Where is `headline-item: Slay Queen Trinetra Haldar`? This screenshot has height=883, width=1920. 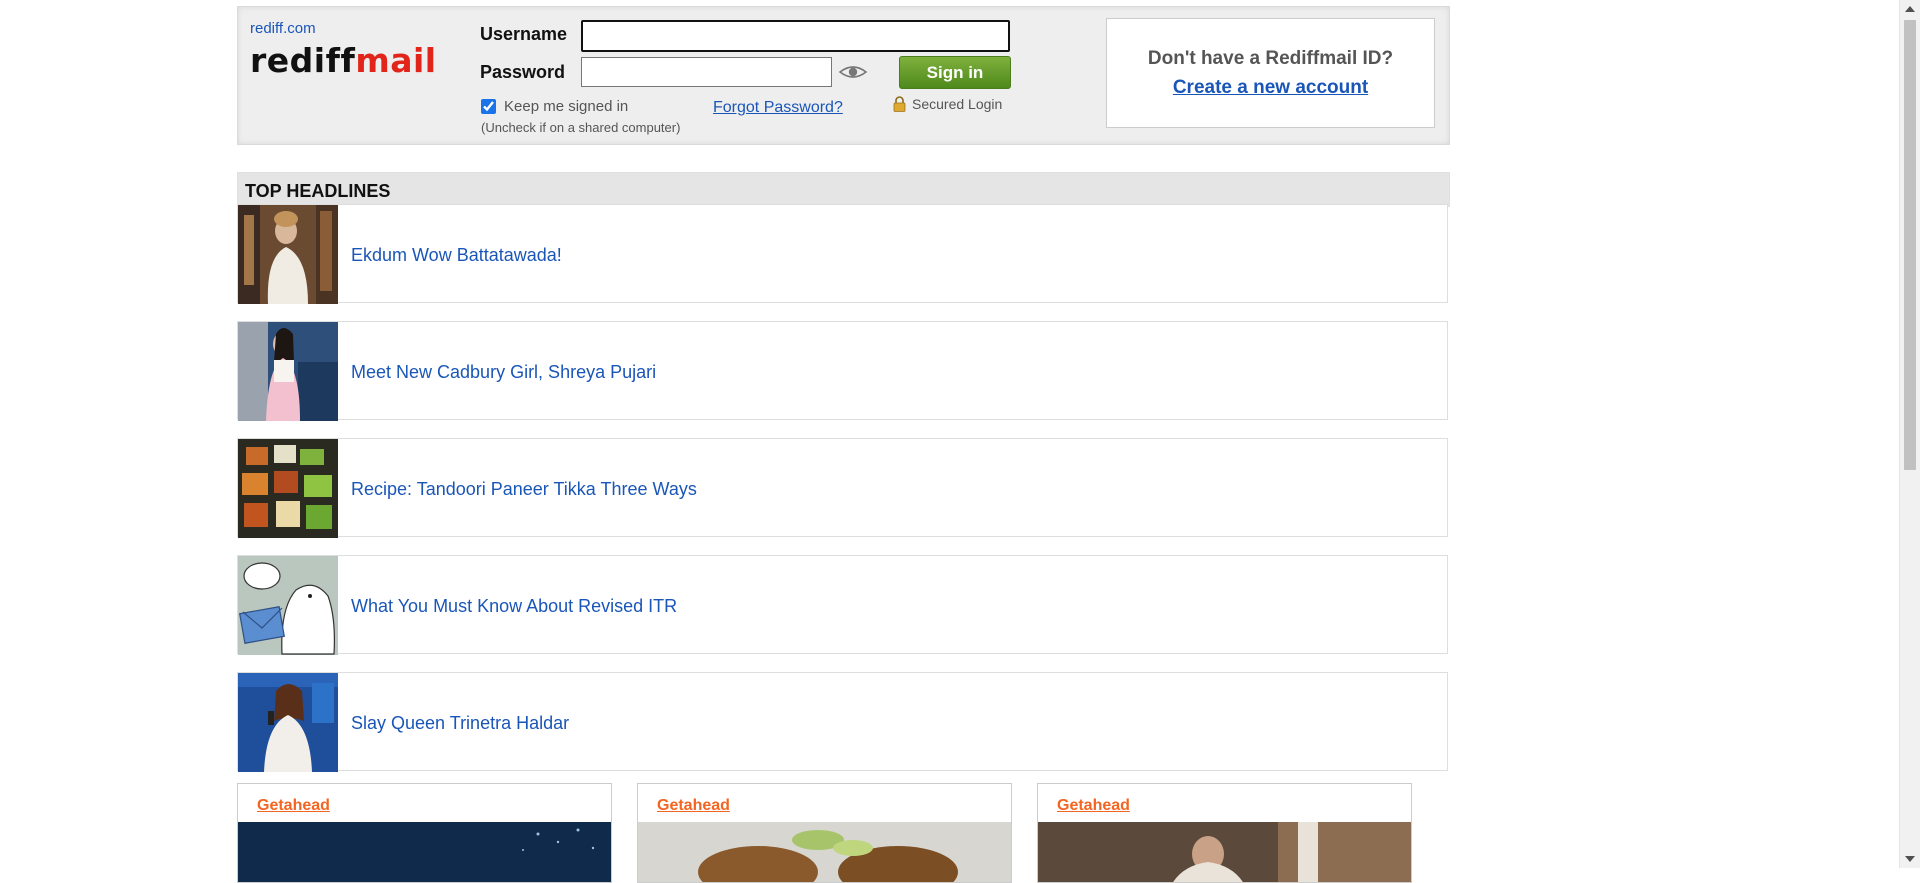
headline-item: Slay Queen Trinetra Haldar is located at coordinates (842, 722).